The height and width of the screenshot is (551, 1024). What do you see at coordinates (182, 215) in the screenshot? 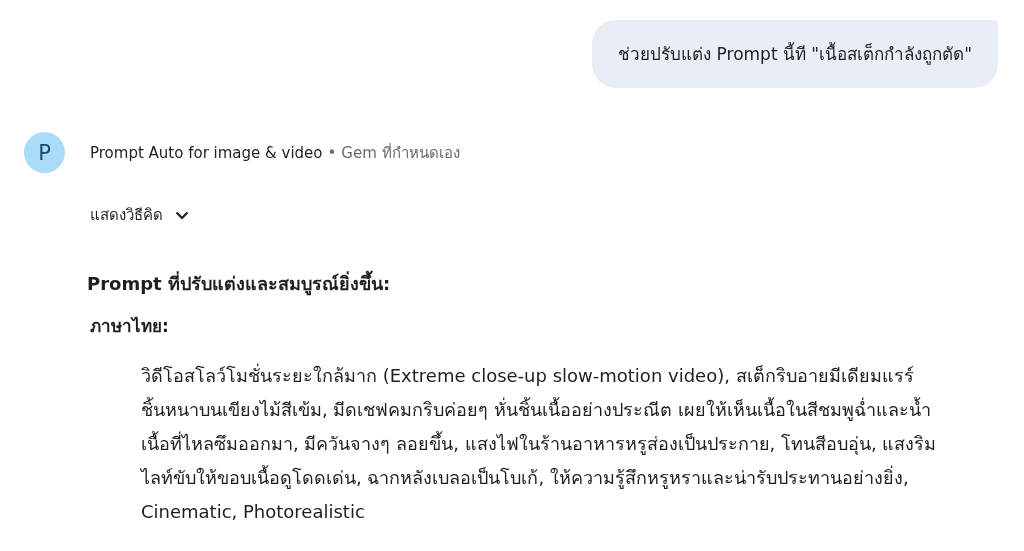
I see `chevron-icon` at bounding box center [182, 215].